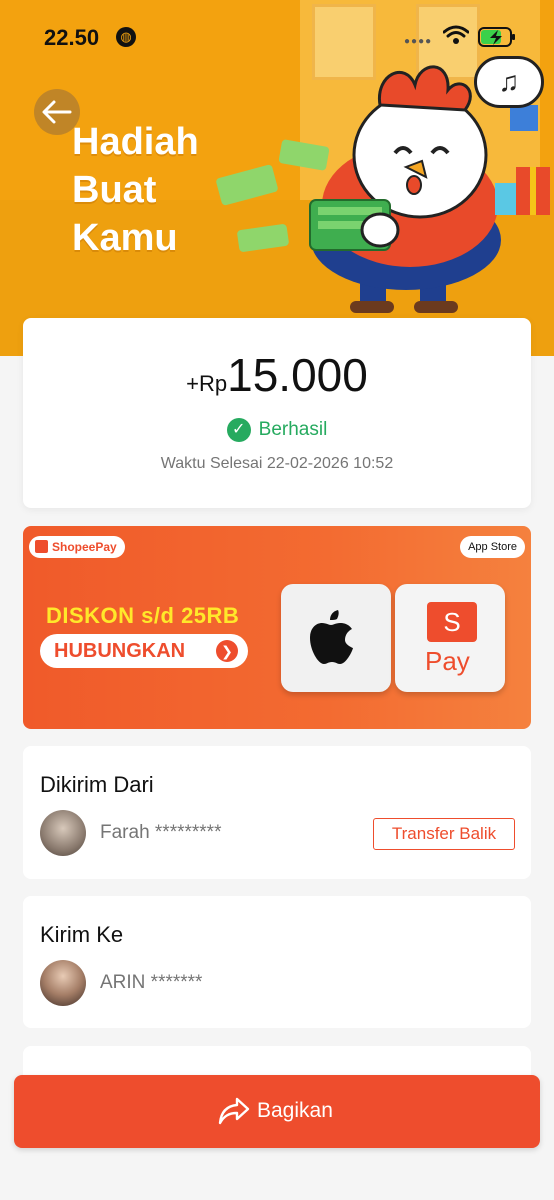 Image resolution: width=554 pixels, height=1200 pixels. What do you see at coordinates (234, 1111) in the screenshot?
I see `share-arrow-icon` at bounding box center [234, 1111].